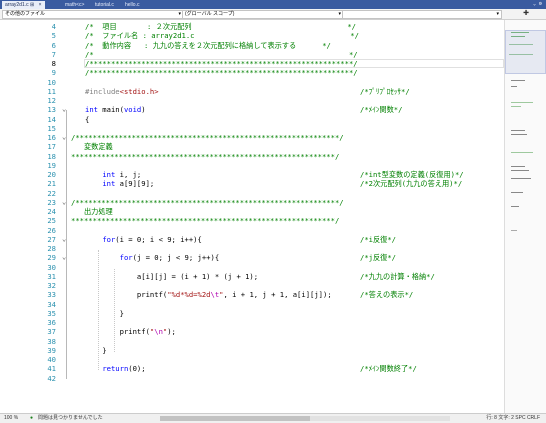  I want to click on scrollbar-minimap, so click(525, 216).